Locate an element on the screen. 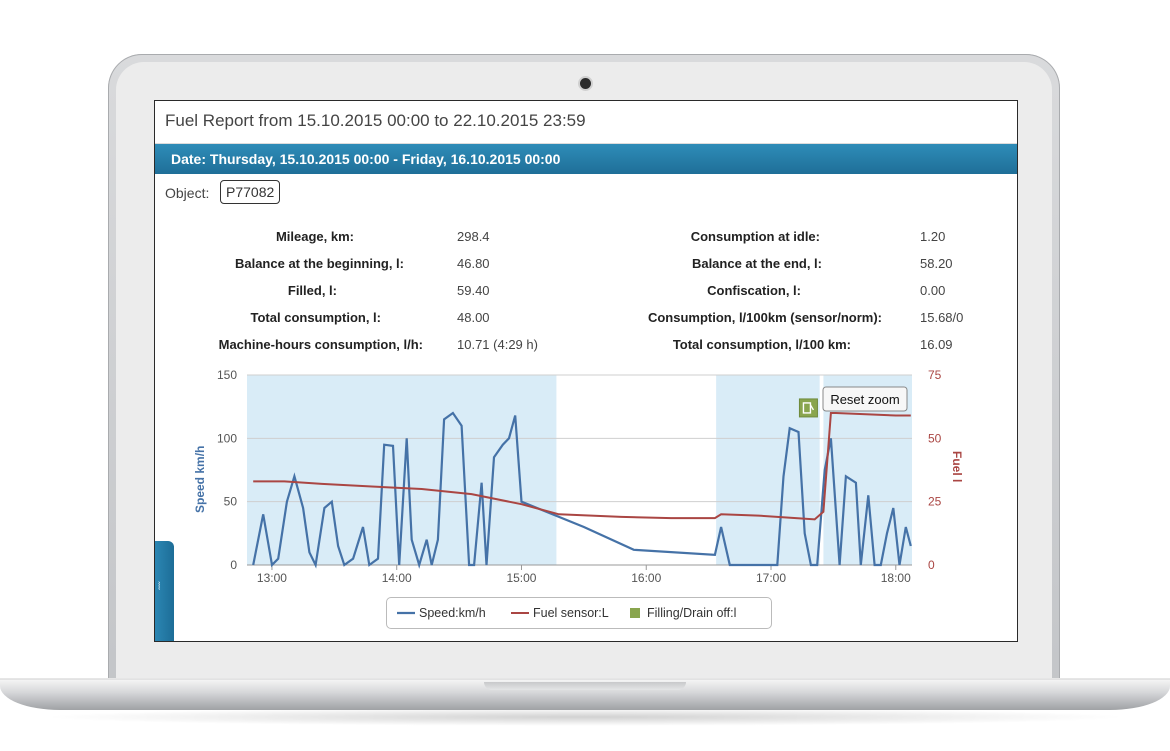 The image size is (1170, 751). legend-filling-swatch is located at coordinates (635, 613).